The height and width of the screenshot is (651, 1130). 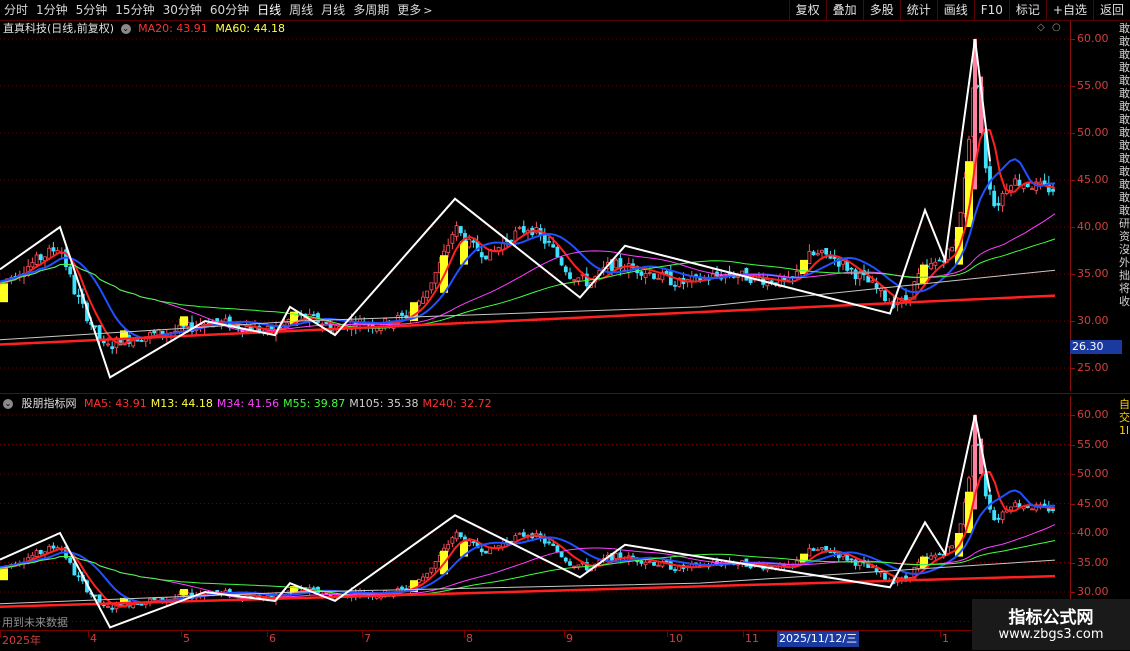 I want to click on axis-tick-label: 35.00, so click(x=1093, y=562).